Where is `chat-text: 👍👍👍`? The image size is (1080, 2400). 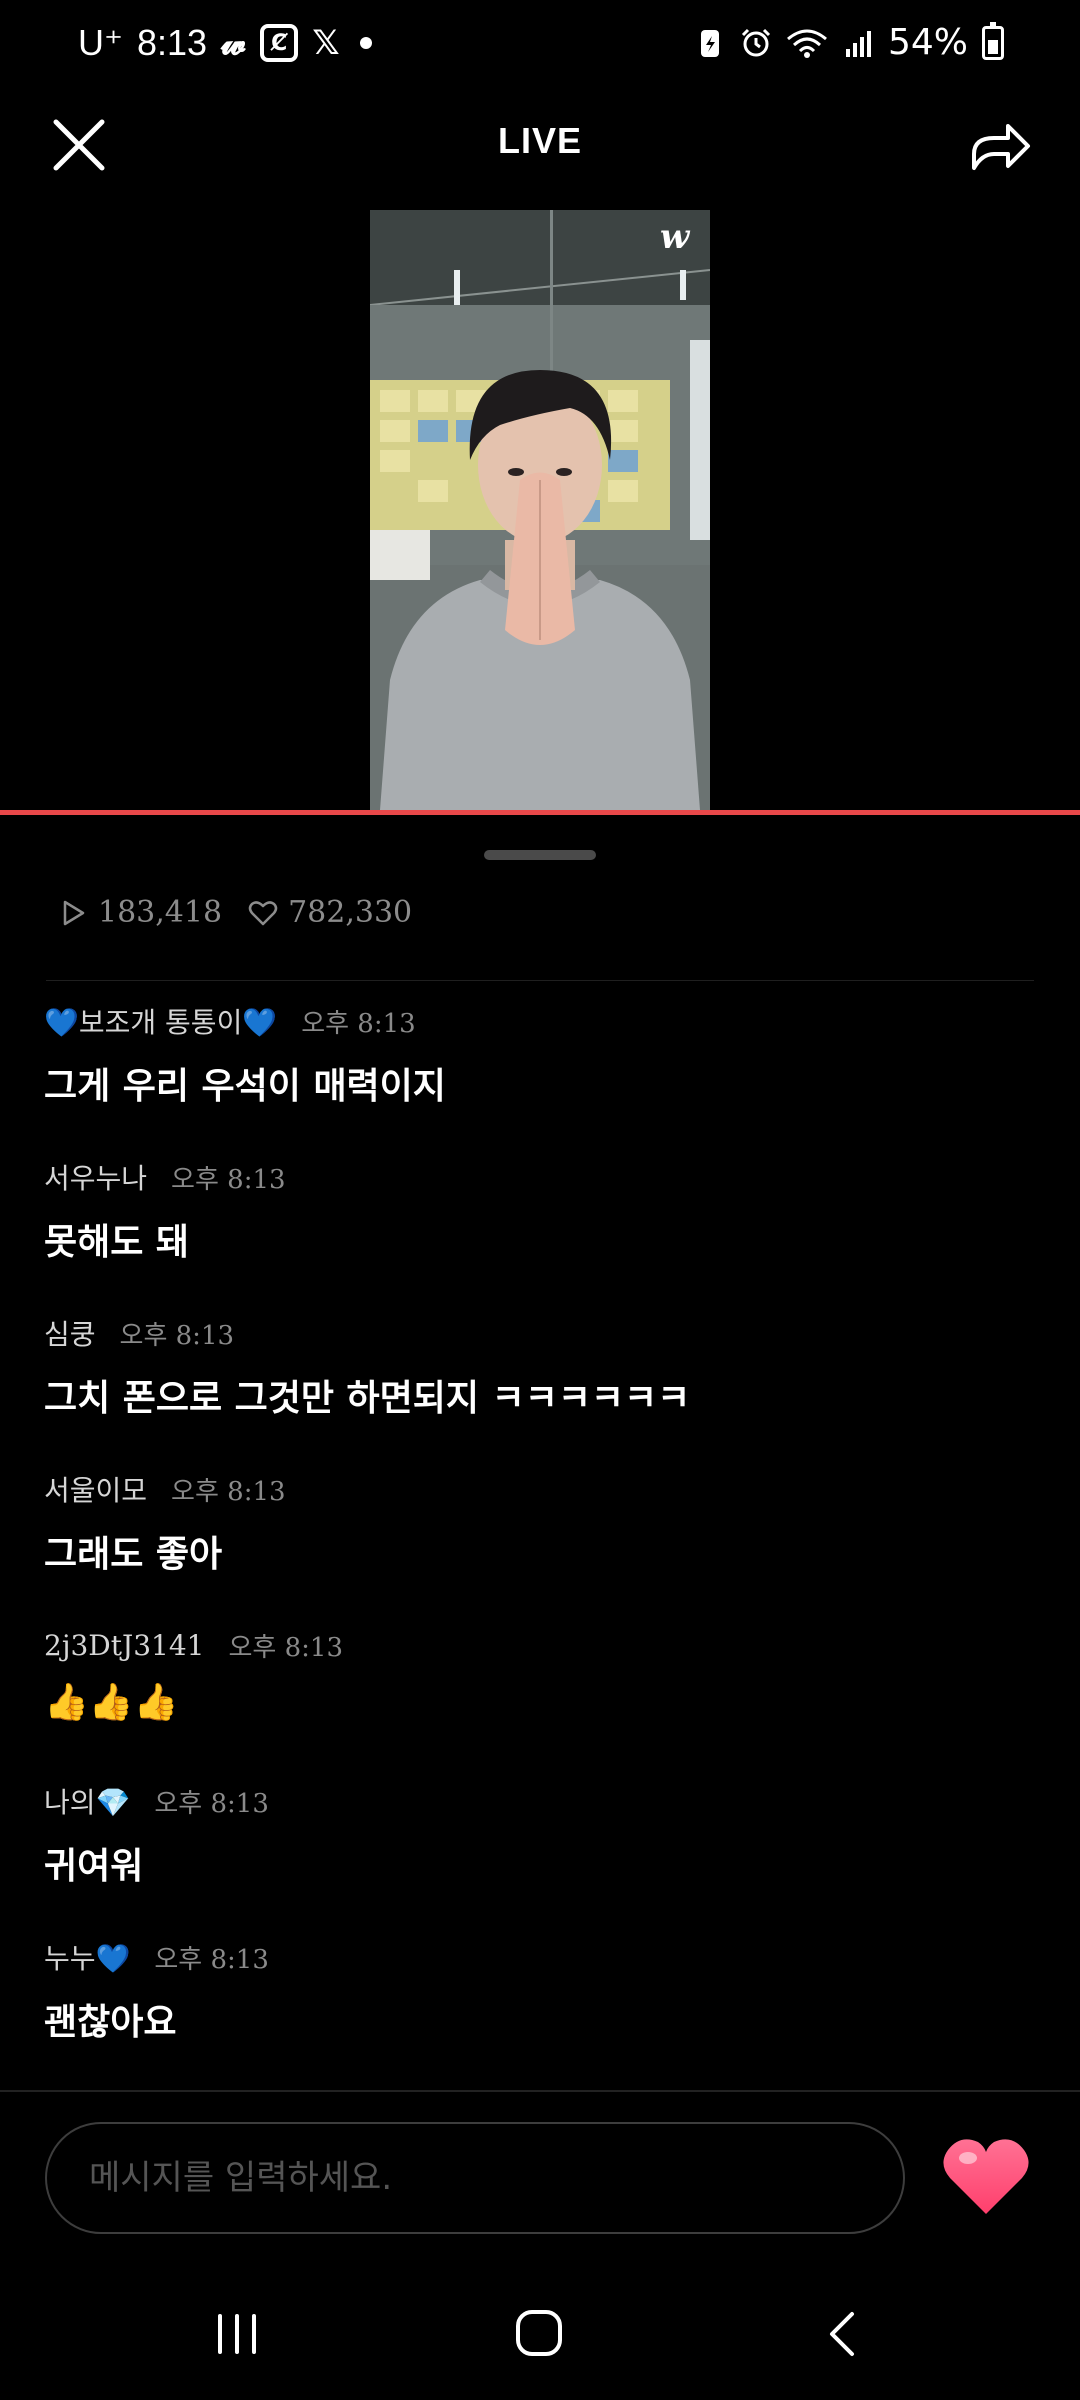 chat-text: 👍👍👍 is located at coordinates (111, 1702).